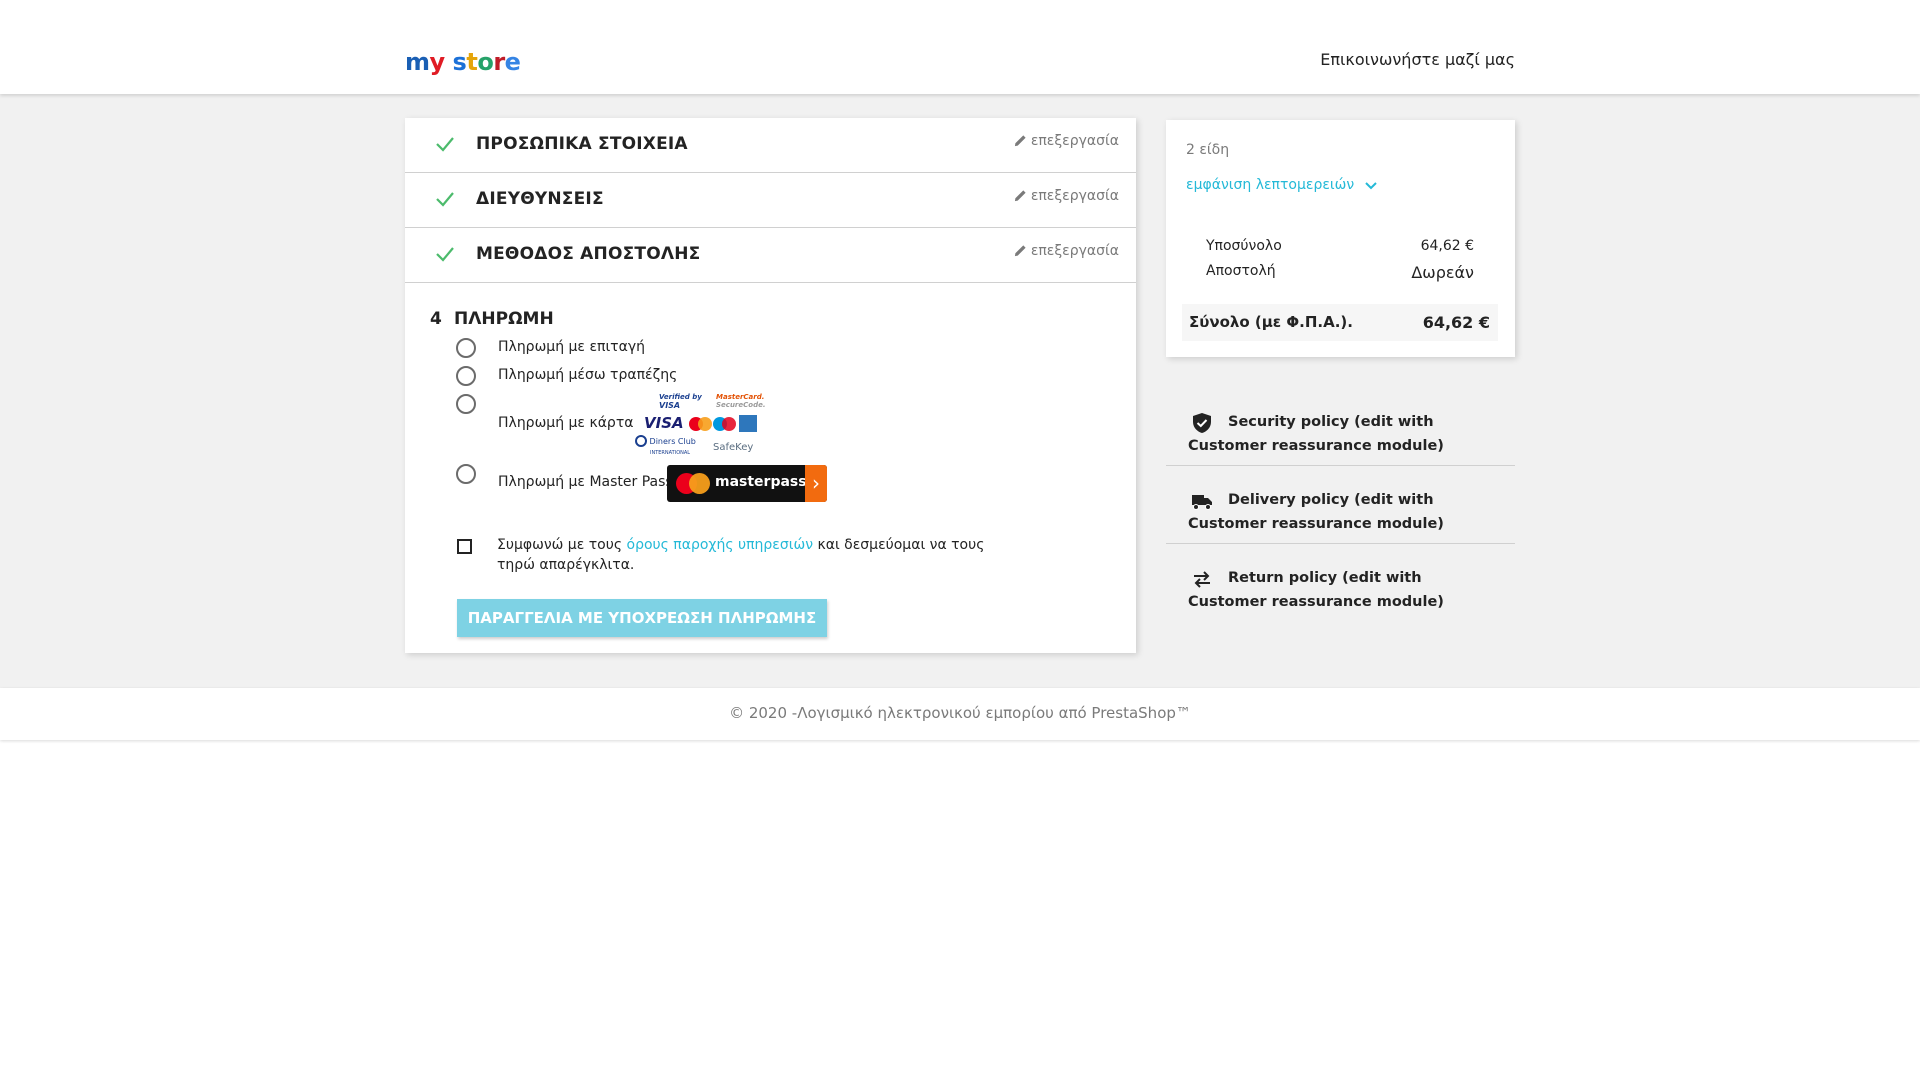 This screenshot has height=1080, width=1920. I want to click on option-label-card: Πληρωμή με κάρτα, so click(566, 423).